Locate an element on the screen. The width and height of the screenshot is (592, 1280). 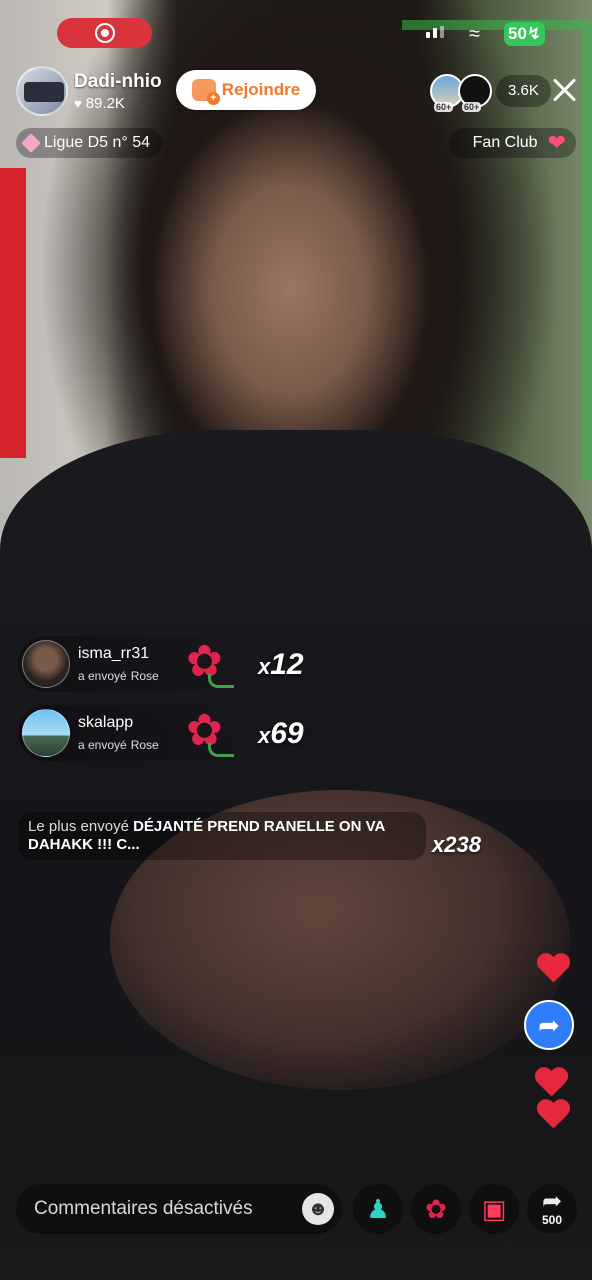
wifi-icon: ≈ is located at coordinates (474, 34).